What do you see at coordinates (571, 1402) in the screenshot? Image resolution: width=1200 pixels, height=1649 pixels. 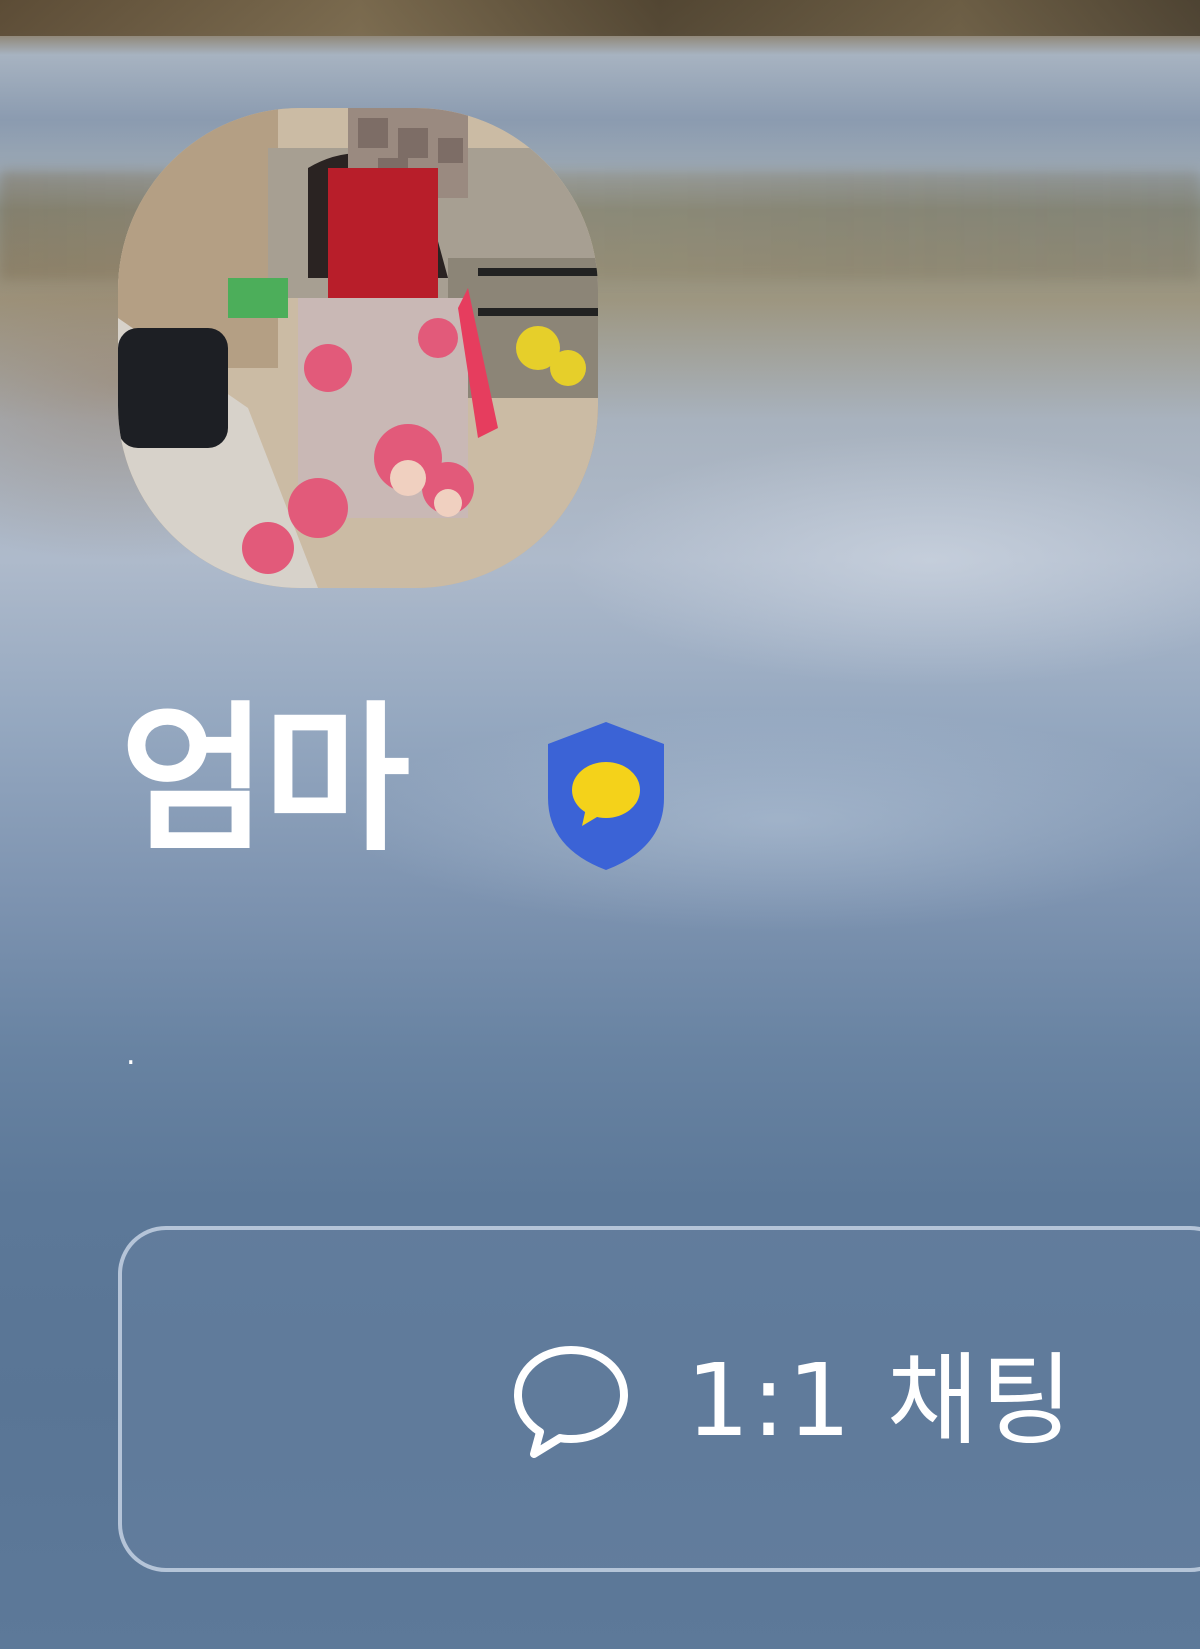 I see `speech-bubble-icon` at bounding box center [571, 1402].